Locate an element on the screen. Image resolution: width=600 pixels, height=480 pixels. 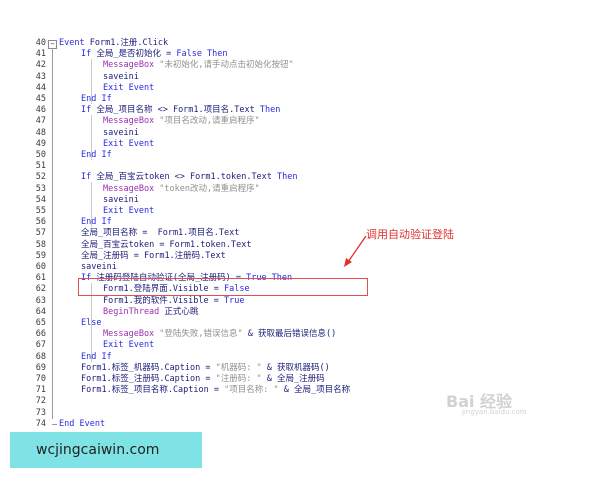
line-number: 48 is located at coordinates (40, 132).